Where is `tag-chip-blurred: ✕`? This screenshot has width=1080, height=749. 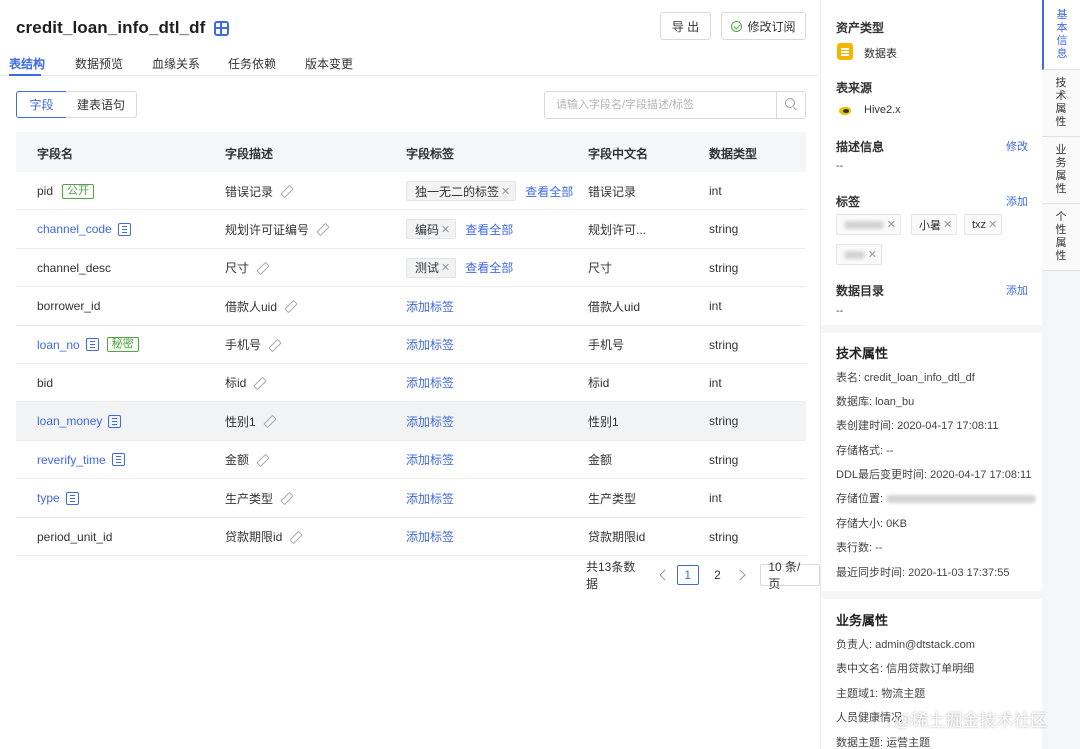 tag-chip-blurred: ✕ is located at coordinates (859, 254).